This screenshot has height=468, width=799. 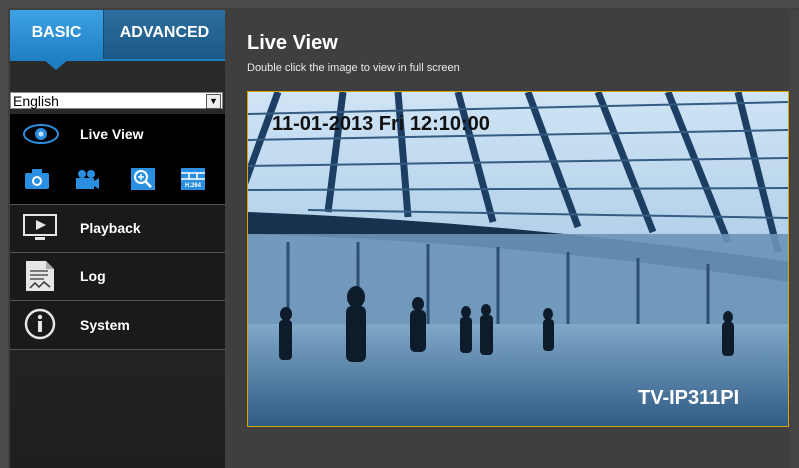 I want to click on sidebar-item-live-view: Live View H.264, so click(x=121, y=159).